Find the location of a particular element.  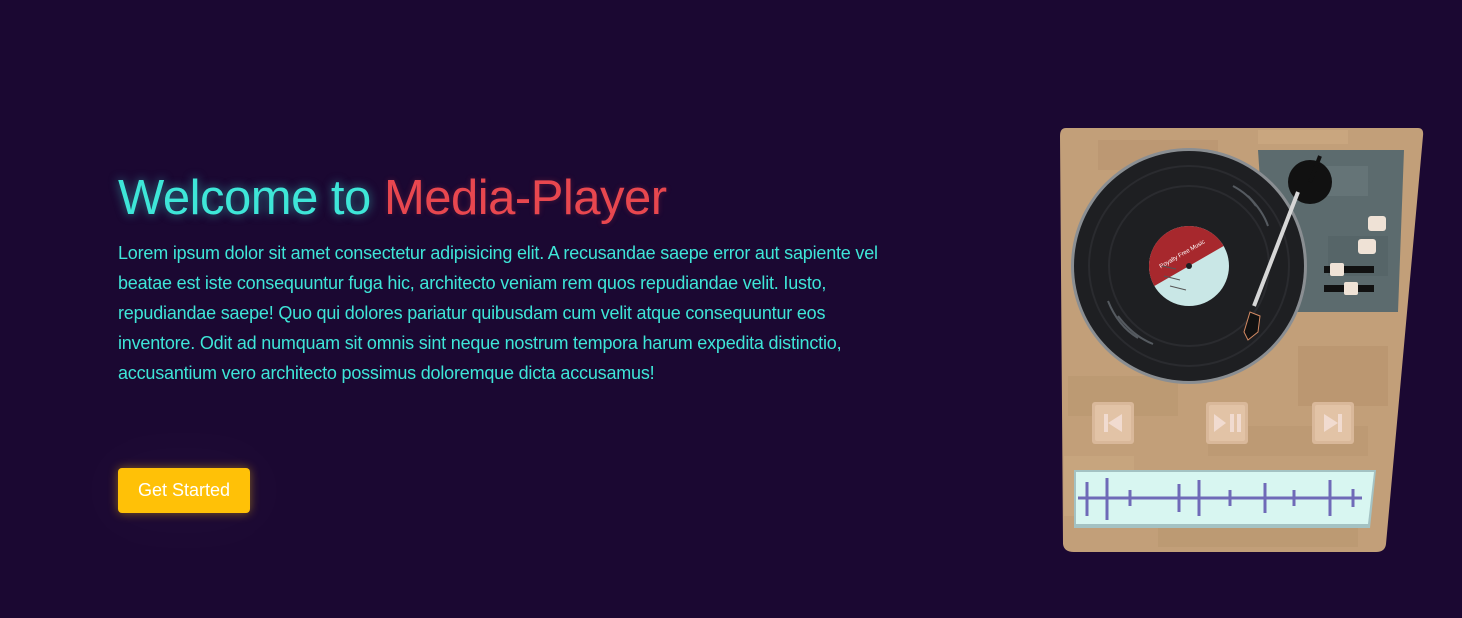

hero-title-part2: Media-Player is located at coordinates (525, 198).